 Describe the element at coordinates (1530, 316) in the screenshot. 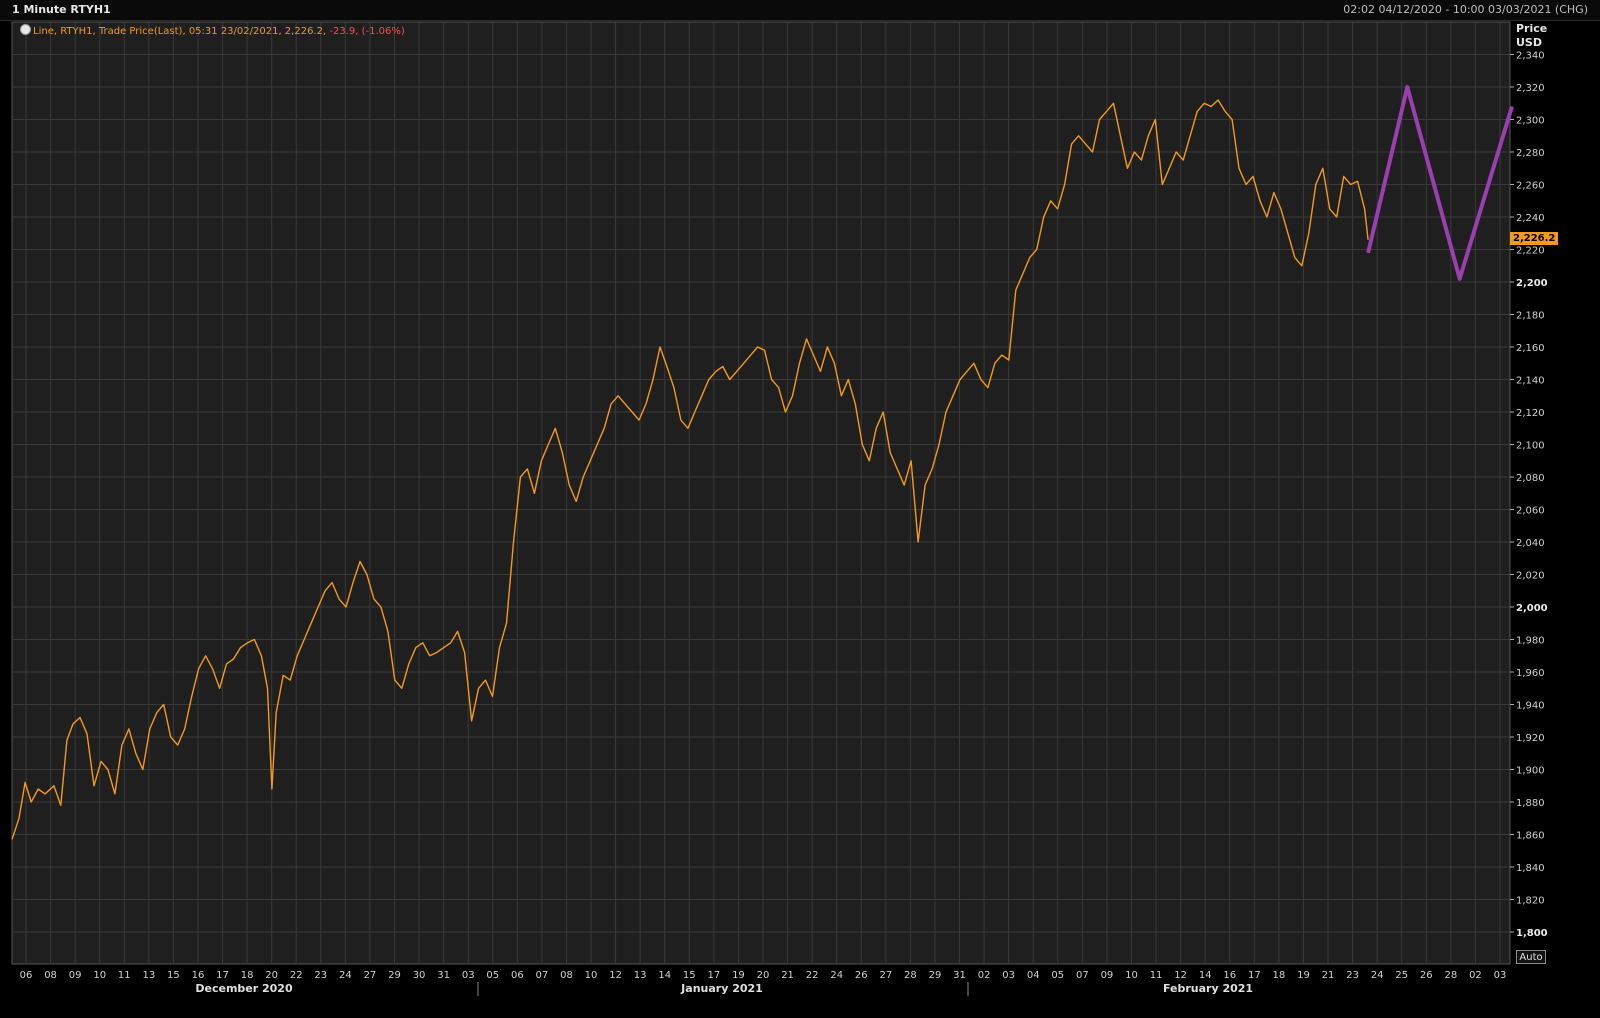

I see `y-tick-label: 2,180` at that location.